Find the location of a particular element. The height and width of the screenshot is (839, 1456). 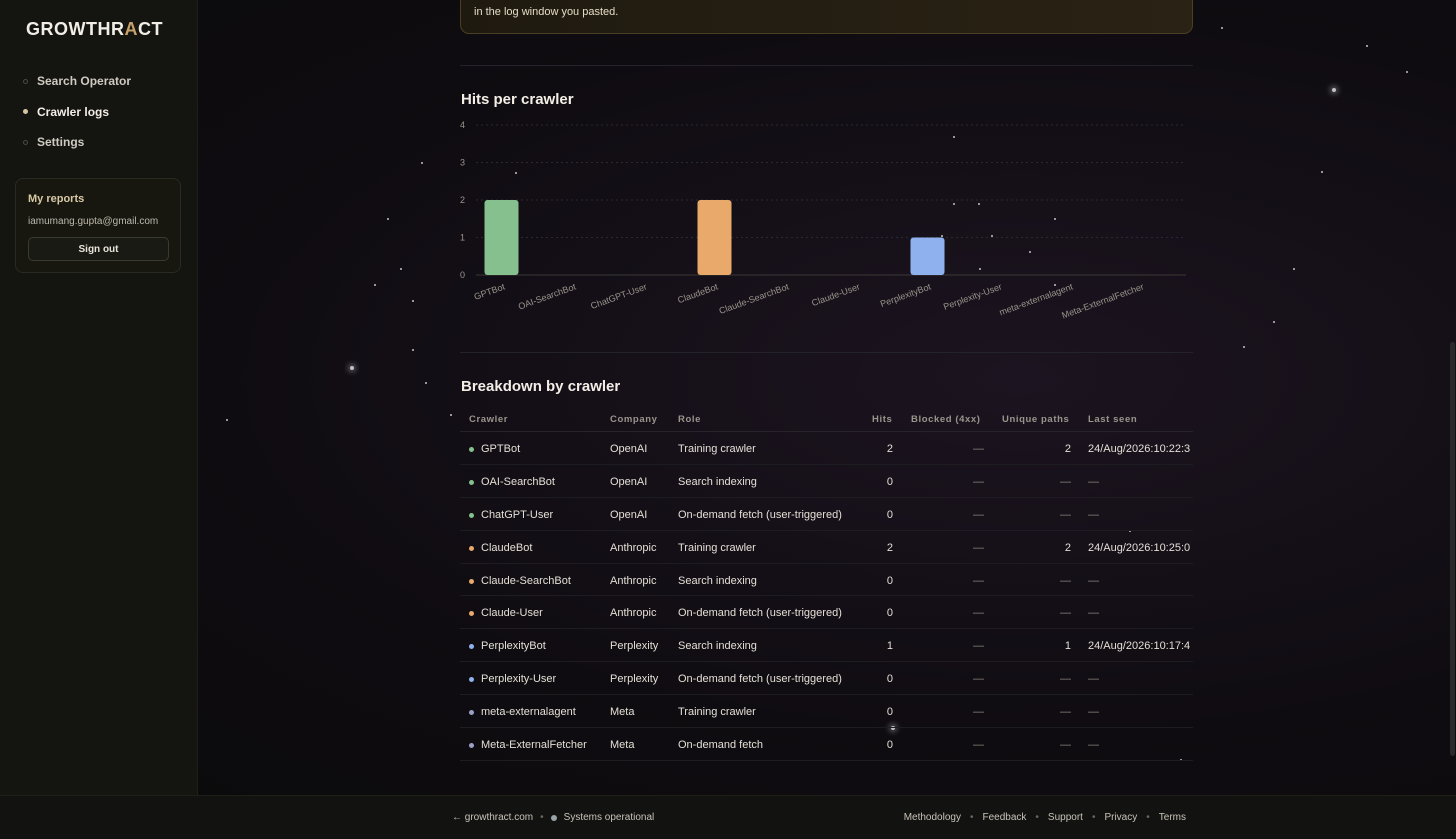

sidebar-item-label: Crawler logs is located at coordinates (73, 111).